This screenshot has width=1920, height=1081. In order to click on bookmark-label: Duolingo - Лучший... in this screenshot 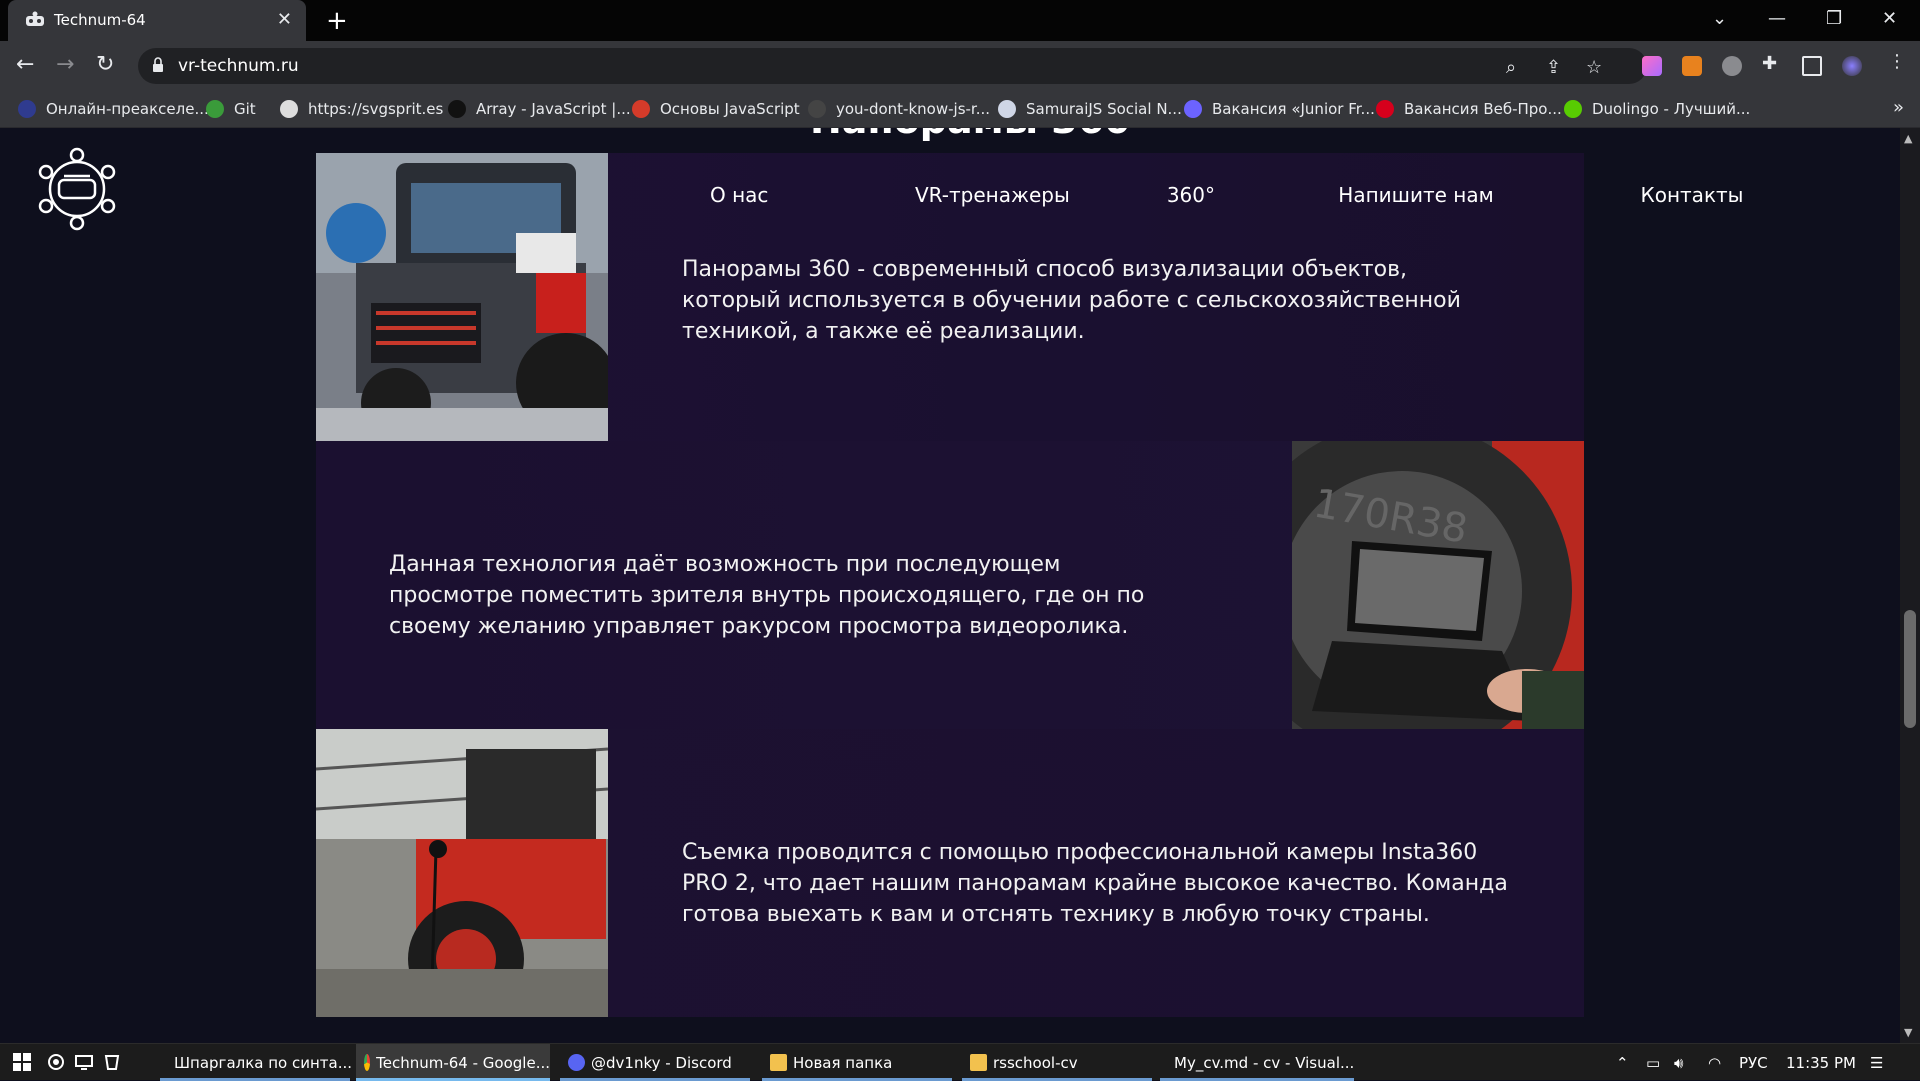, I will do `click(1671, 109)`.